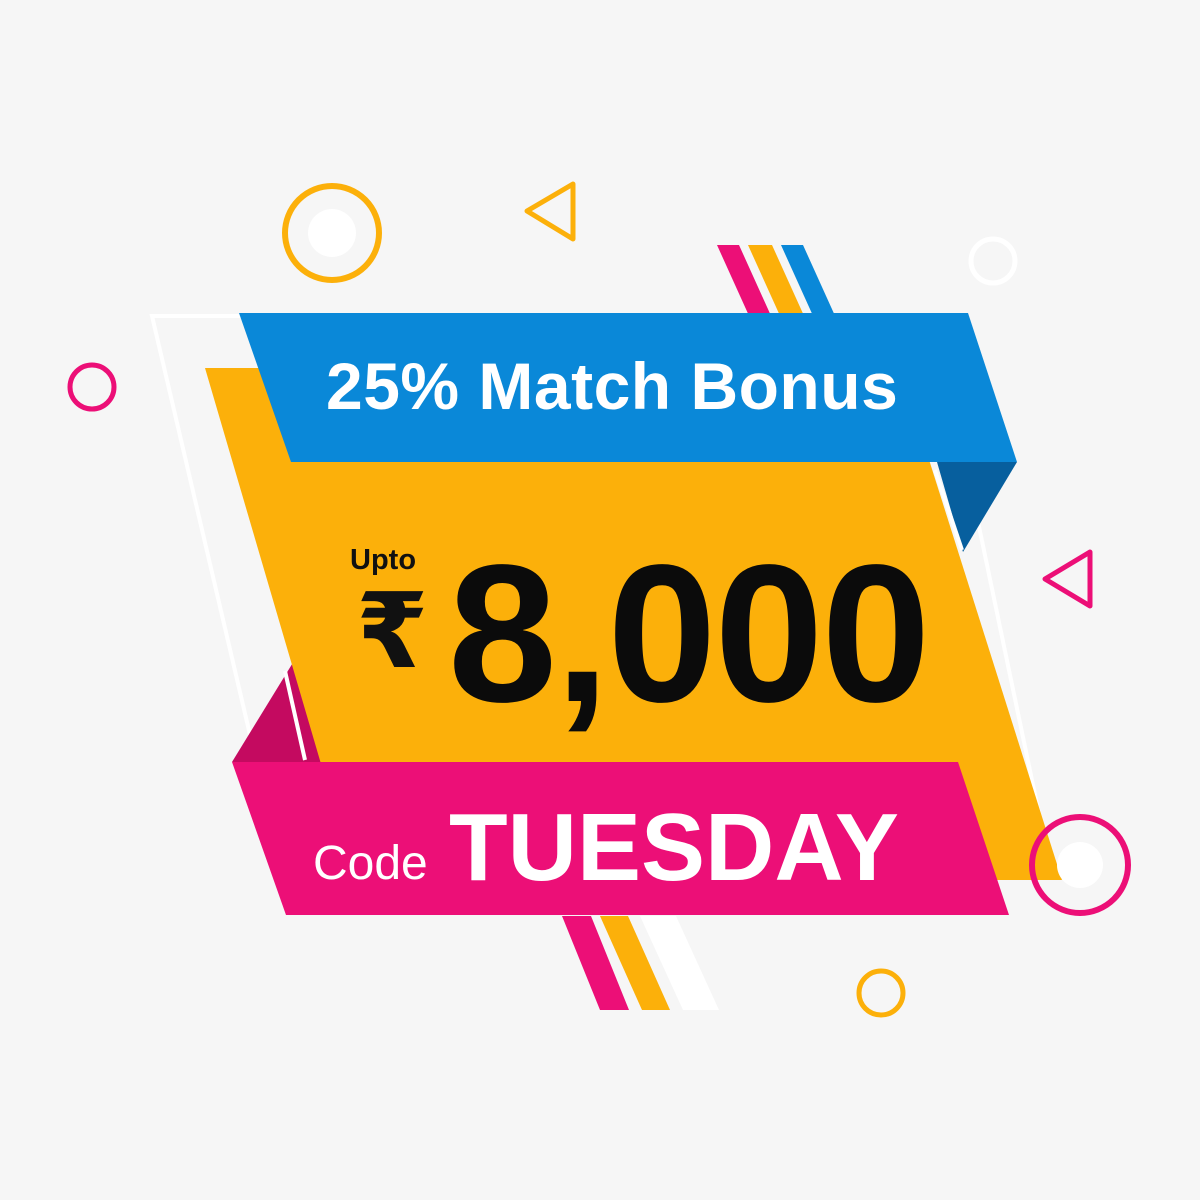  I want to click on upto-label: Upto, so click(383, 560).